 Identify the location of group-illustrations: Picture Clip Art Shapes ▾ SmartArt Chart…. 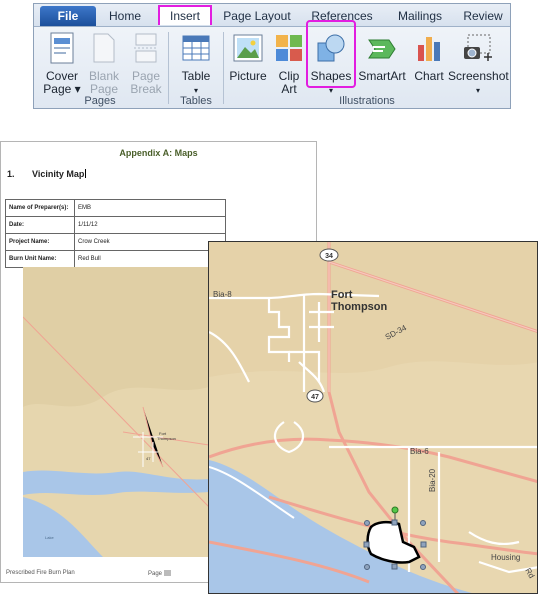
(367, 67).